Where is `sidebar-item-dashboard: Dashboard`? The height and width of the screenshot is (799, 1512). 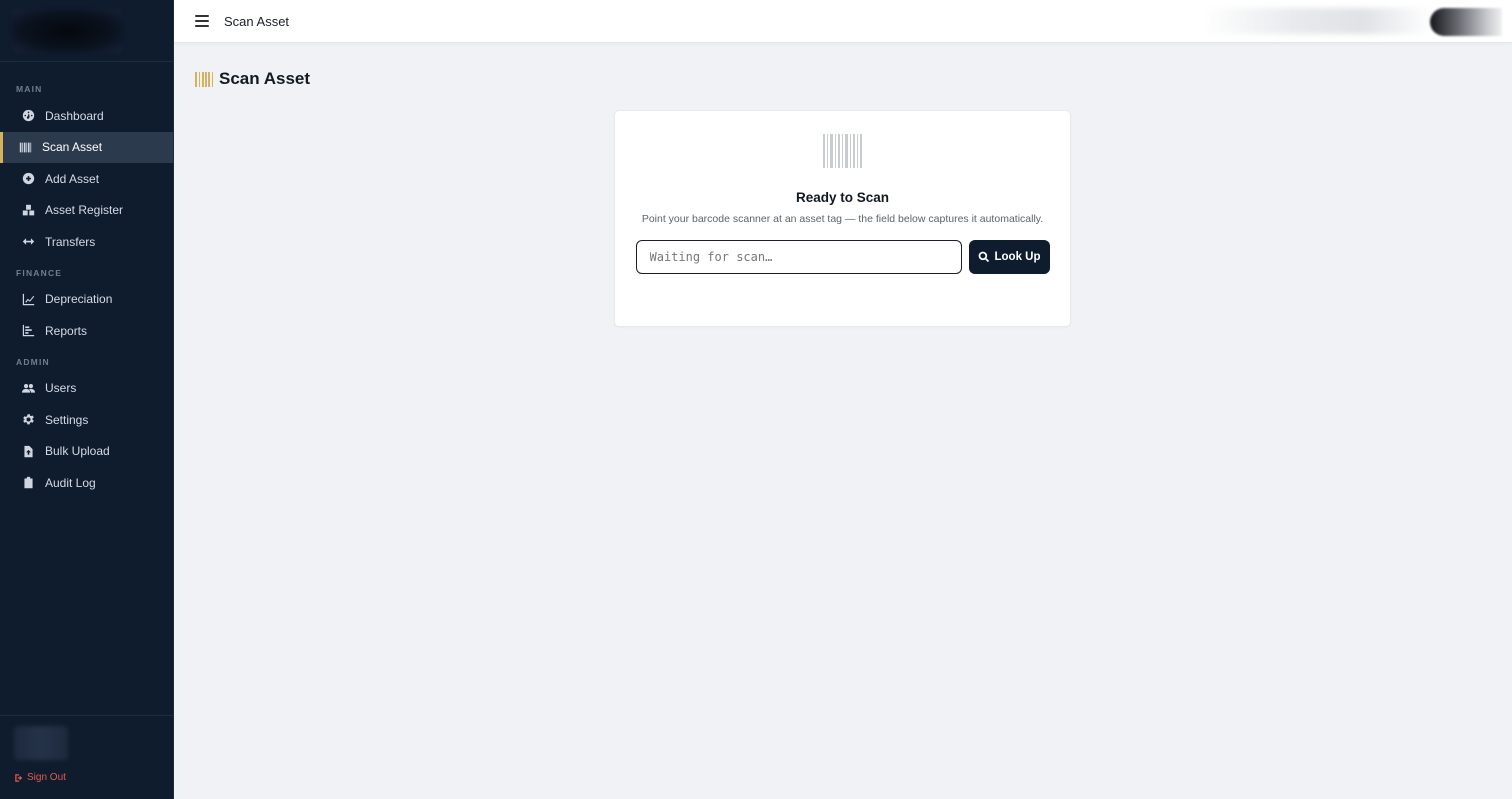 sidebar-item-dashboard: Dashboard is located at coordinates (86, 116).